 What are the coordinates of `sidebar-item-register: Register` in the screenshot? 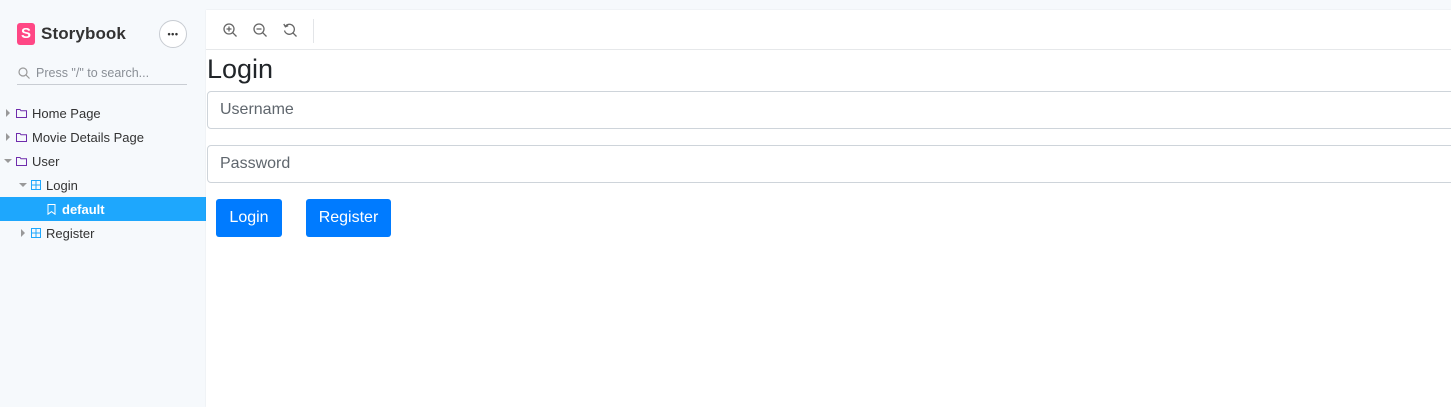 It's located at (103, 233).